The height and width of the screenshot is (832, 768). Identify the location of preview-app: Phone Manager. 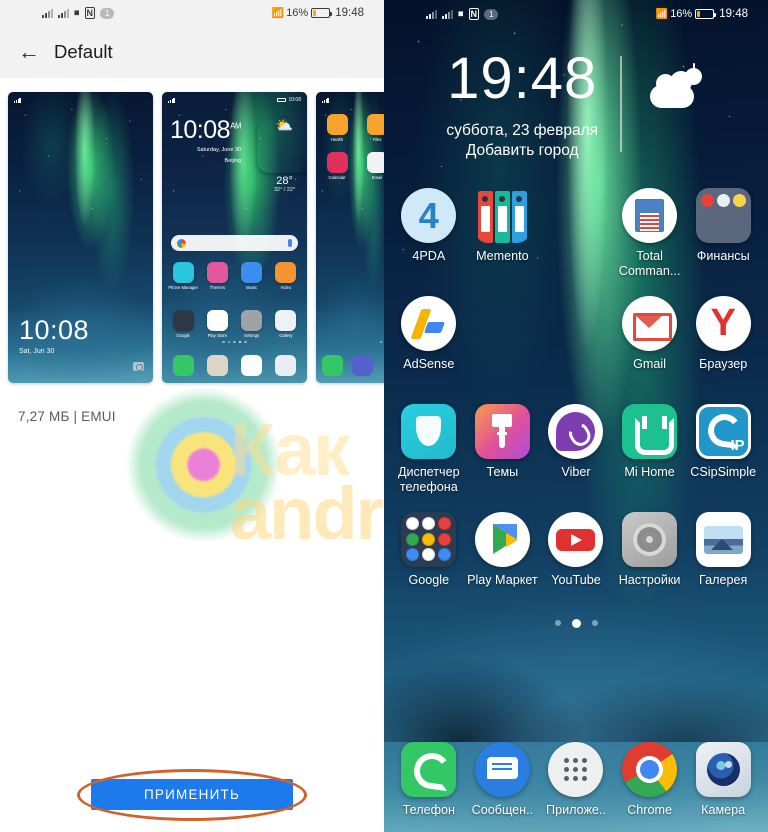
(183, 276).